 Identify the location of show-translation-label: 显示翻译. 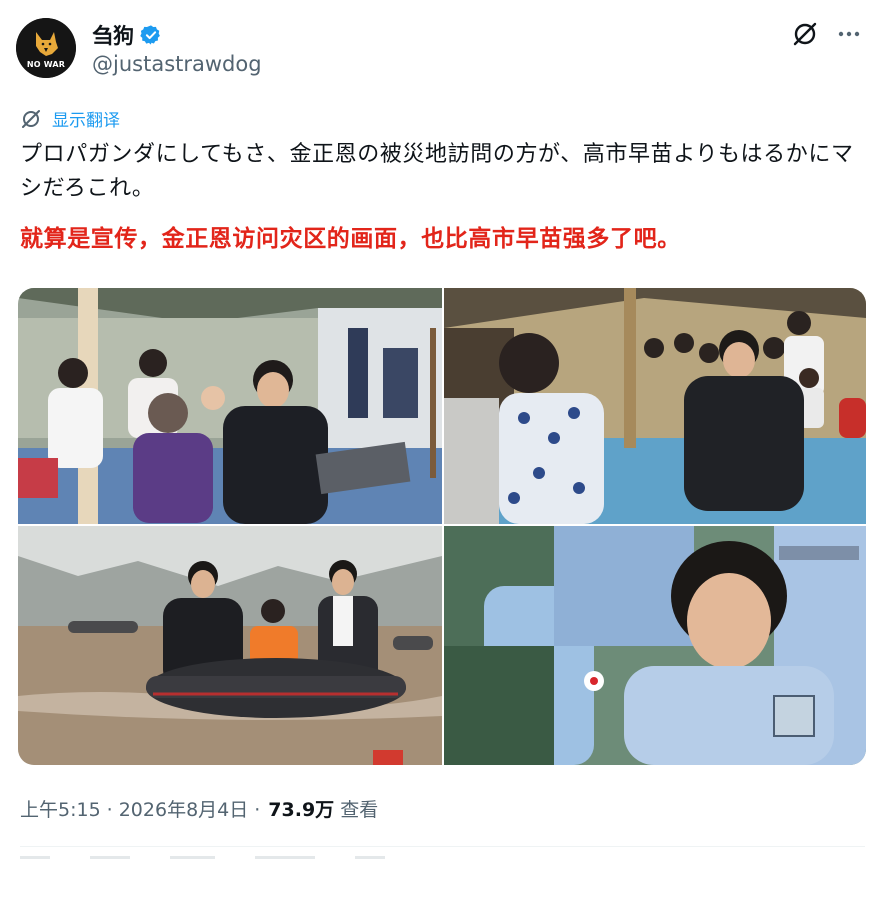
(86, 118).